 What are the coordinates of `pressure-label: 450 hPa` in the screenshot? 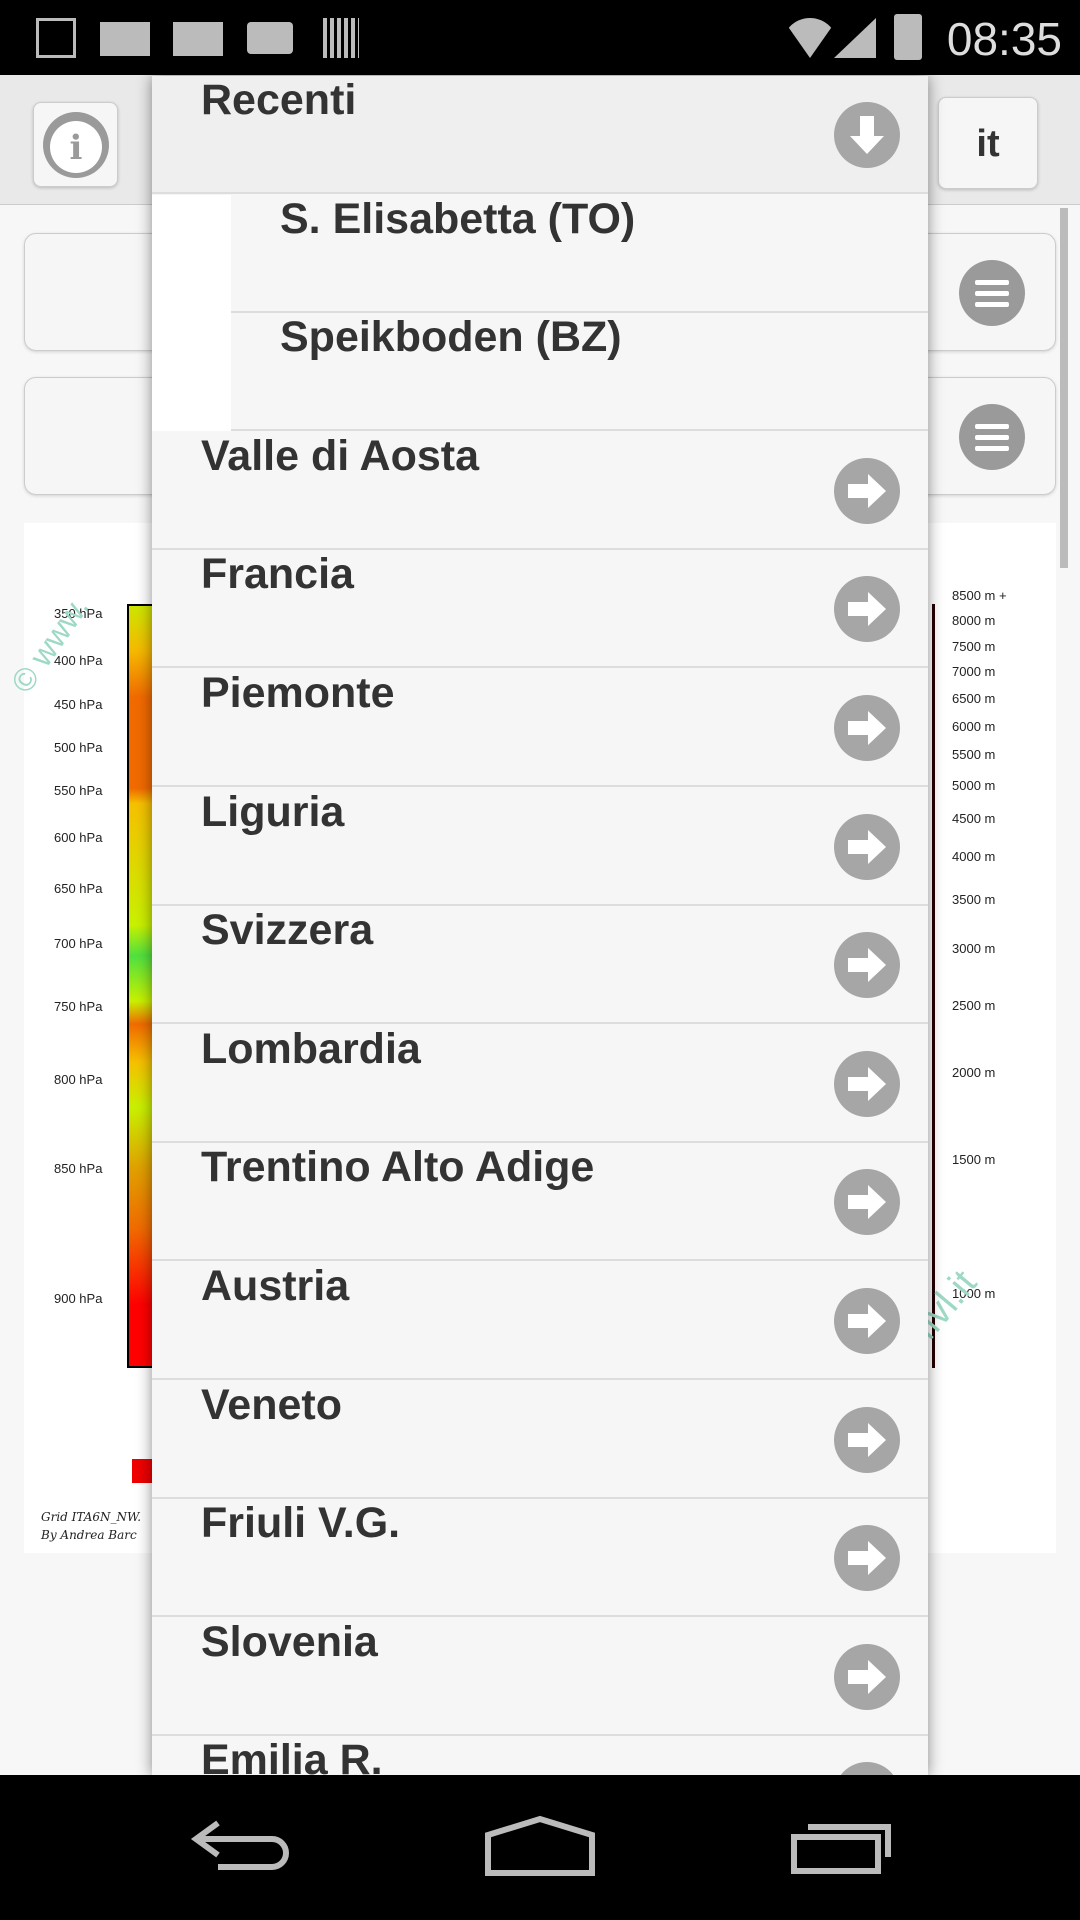 It's located at (78, 704).